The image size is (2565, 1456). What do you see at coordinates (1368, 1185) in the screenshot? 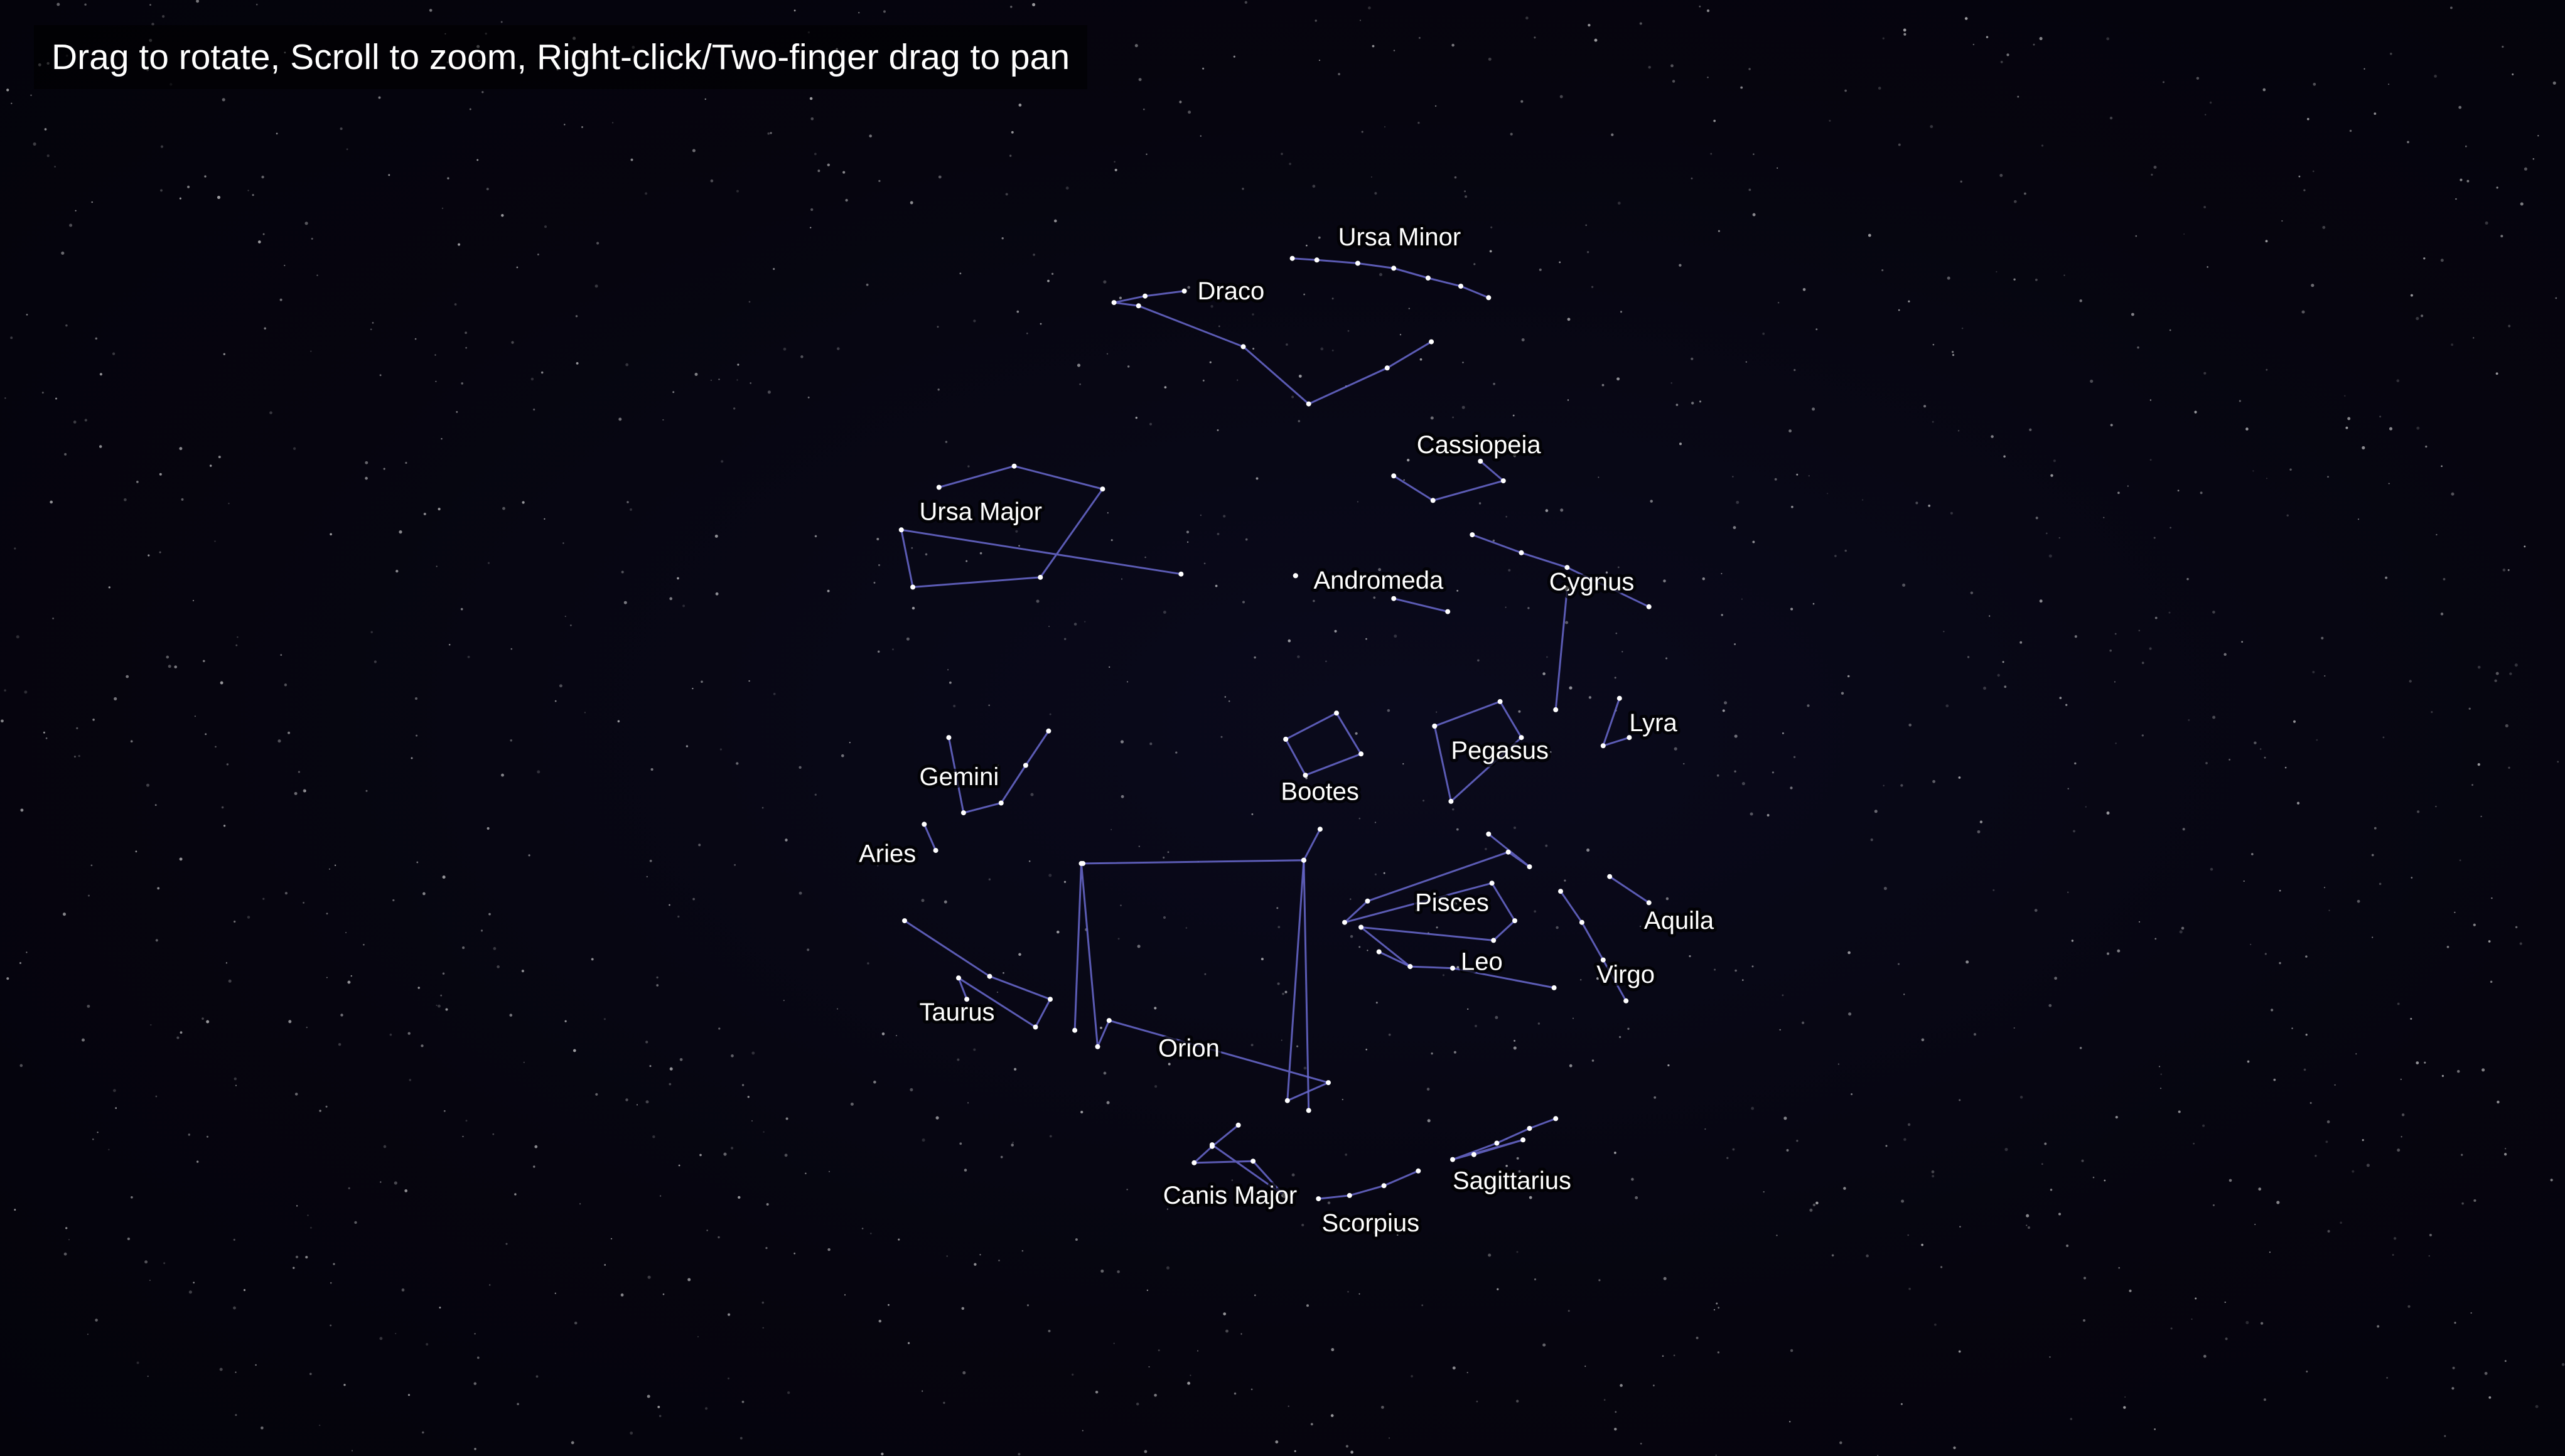
I see `scorpius-line` at bounding box center [1368, 1185].